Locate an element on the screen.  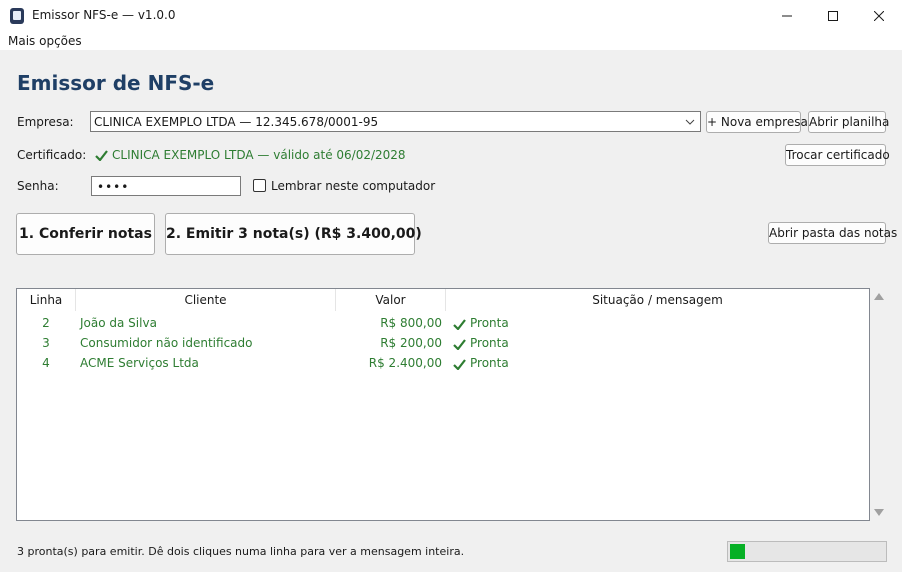
column-header-cliente: Cliente is located at coordinates (206, 300).